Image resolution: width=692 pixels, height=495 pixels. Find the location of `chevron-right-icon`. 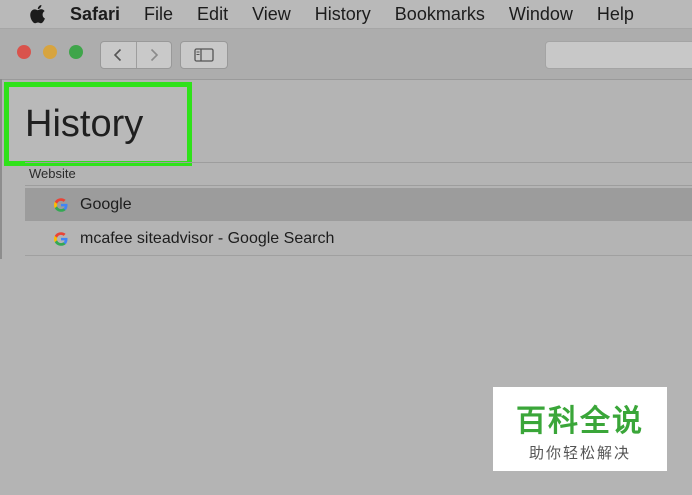

chevron-right-icon is located at coordinates (154, 55).